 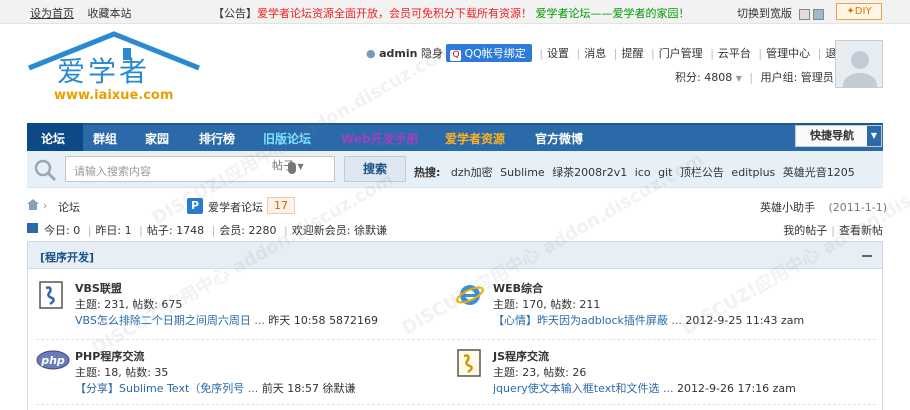 I want to click on hot-search-item: editplus, so click(x=753, y=172).